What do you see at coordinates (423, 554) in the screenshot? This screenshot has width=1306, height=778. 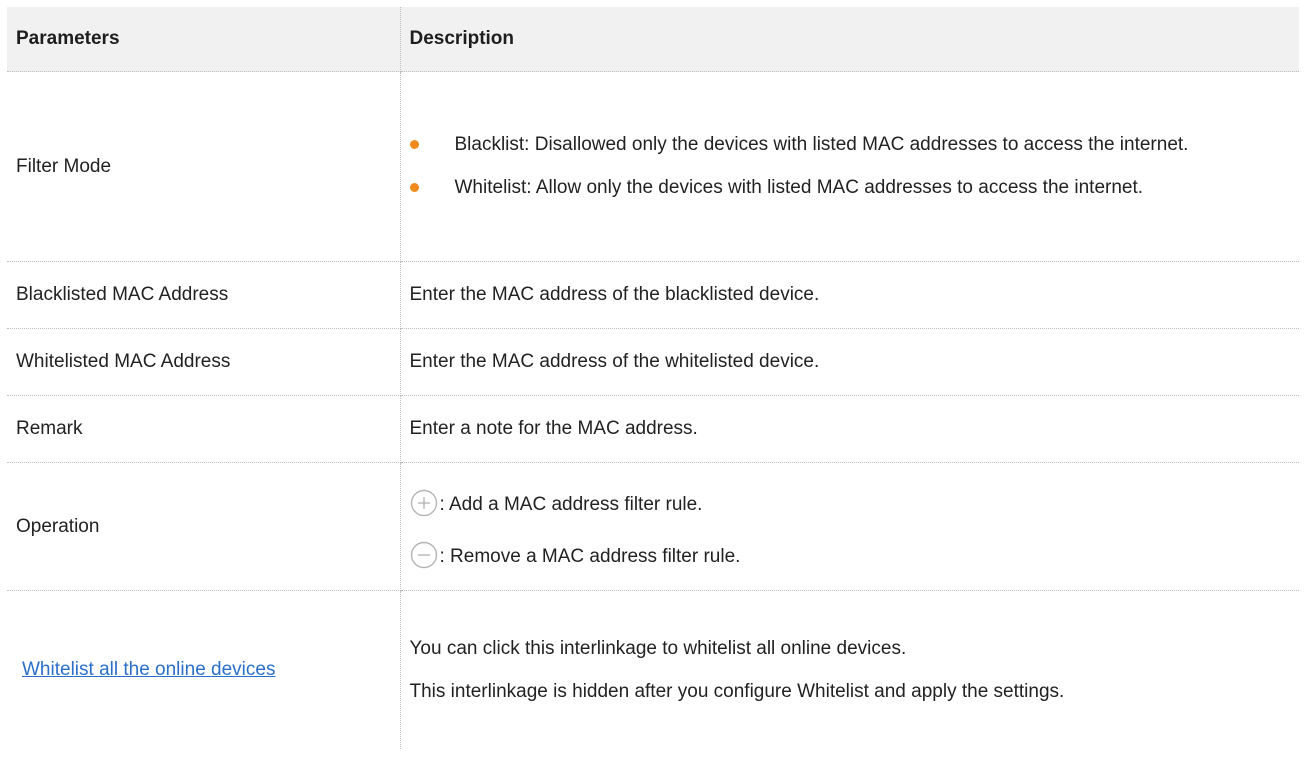 I see `minus-circle-icon` at bounding box center [423, 554].